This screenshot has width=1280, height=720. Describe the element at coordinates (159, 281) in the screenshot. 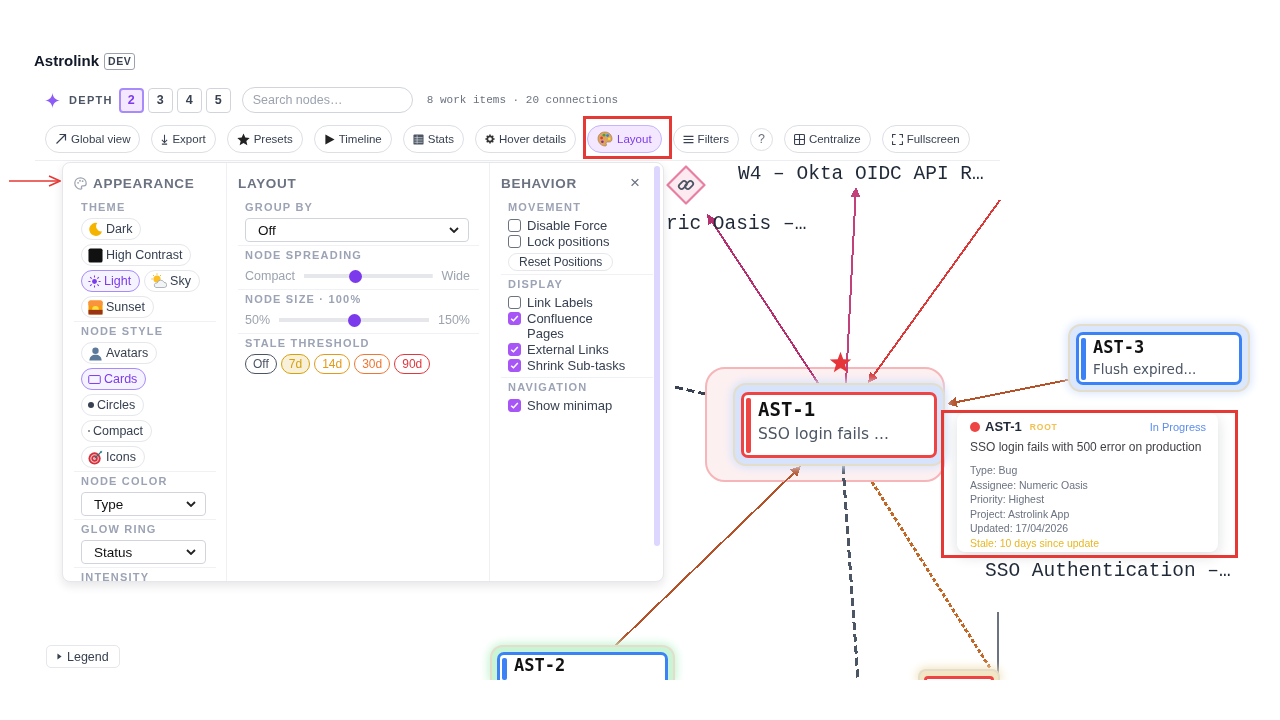

I see `sun-cloud-icon` at that location.